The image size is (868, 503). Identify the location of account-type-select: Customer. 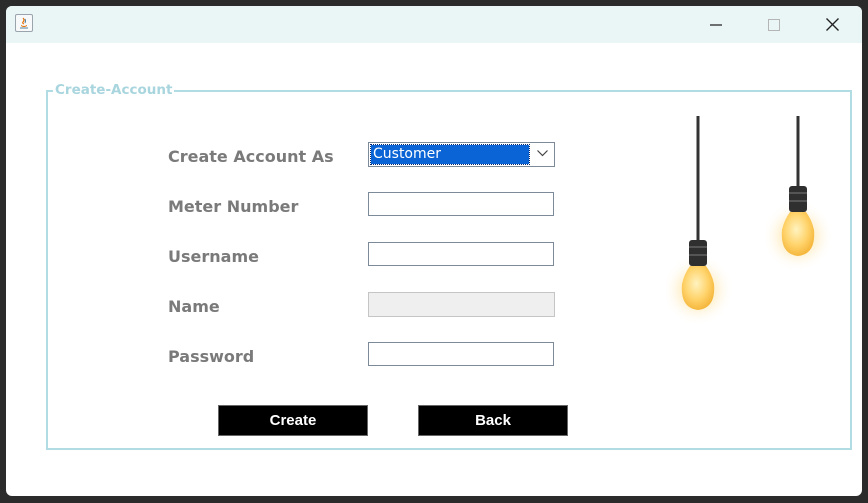
(461, 154).